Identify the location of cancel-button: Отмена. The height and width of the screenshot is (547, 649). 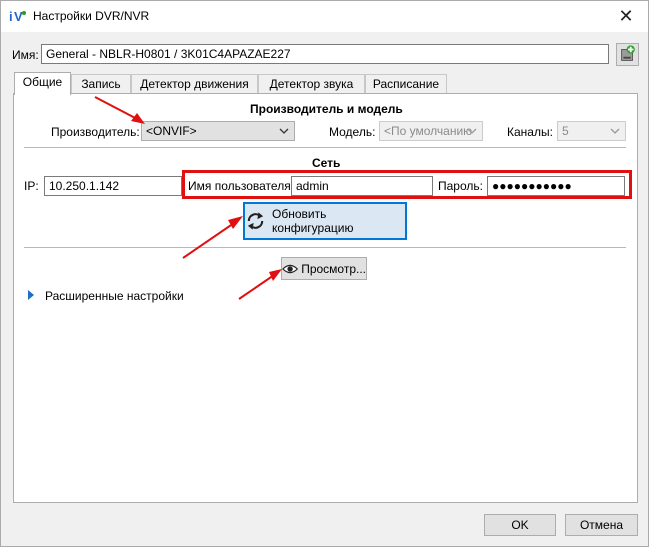
(601, 525).